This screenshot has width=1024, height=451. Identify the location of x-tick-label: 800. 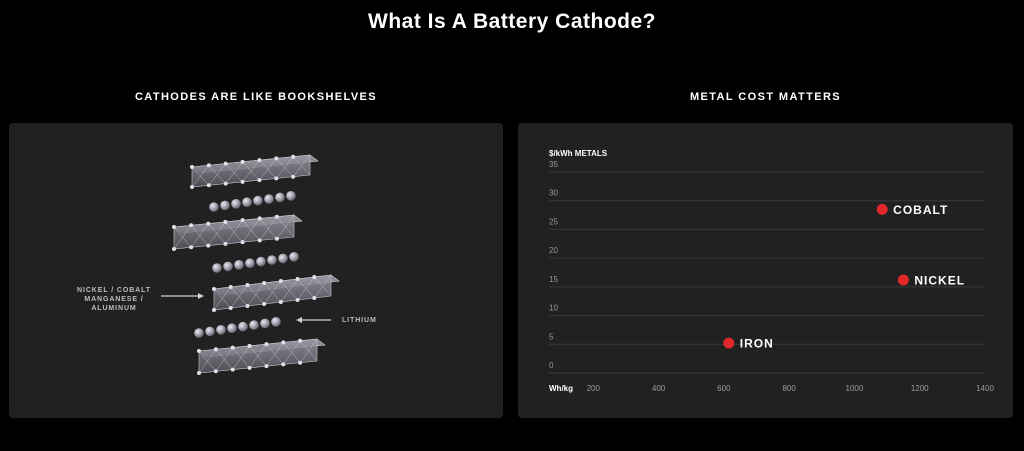
(789, 388).